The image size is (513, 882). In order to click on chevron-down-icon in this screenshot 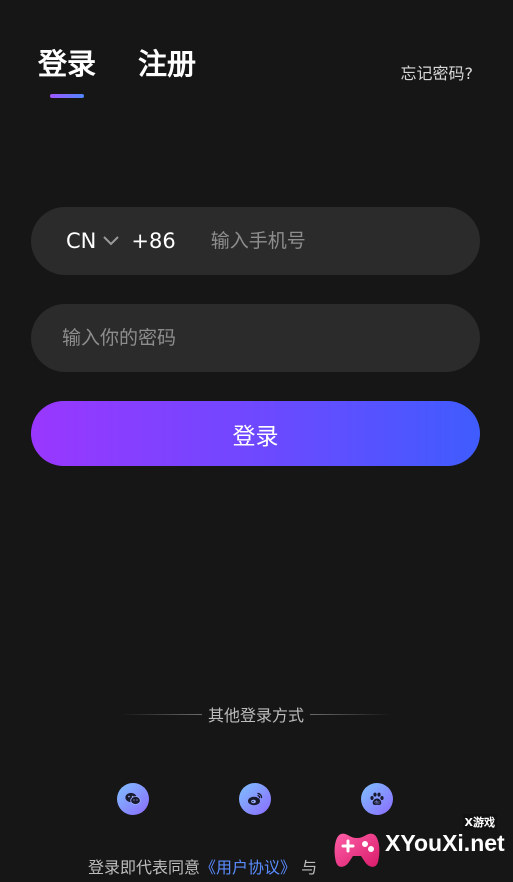, I will do `click(111, 241)`.